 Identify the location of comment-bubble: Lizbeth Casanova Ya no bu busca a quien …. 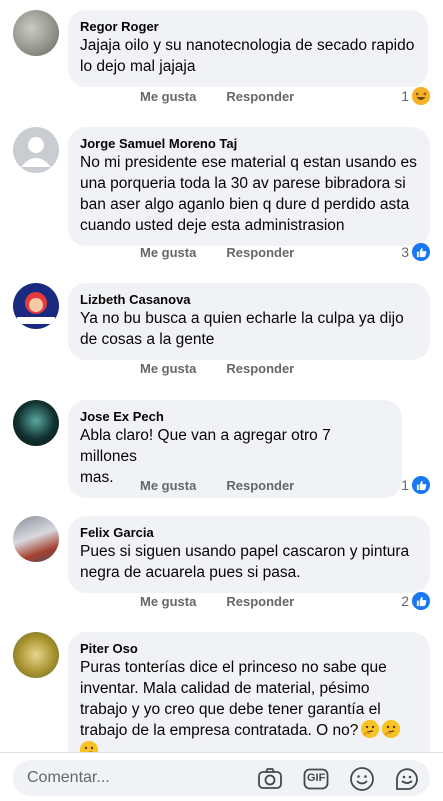
(249, 321).